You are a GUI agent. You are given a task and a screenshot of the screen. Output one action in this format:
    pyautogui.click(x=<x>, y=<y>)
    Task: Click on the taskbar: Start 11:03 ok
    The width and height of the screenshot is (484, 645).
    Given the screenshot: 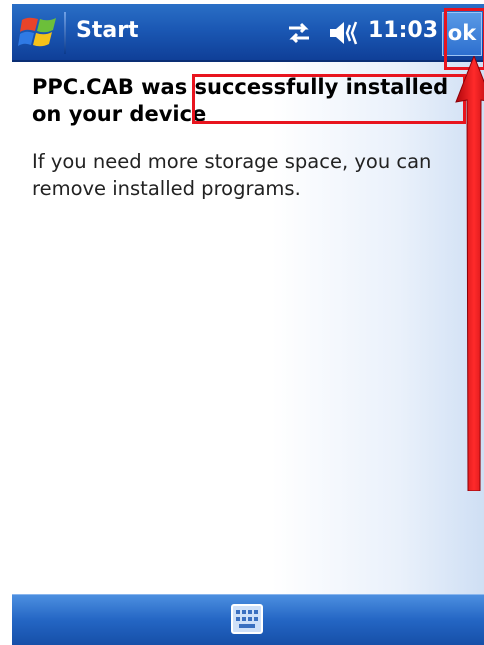 What is the action you would take?
    pyautogui.click(x=248, y=33)
    